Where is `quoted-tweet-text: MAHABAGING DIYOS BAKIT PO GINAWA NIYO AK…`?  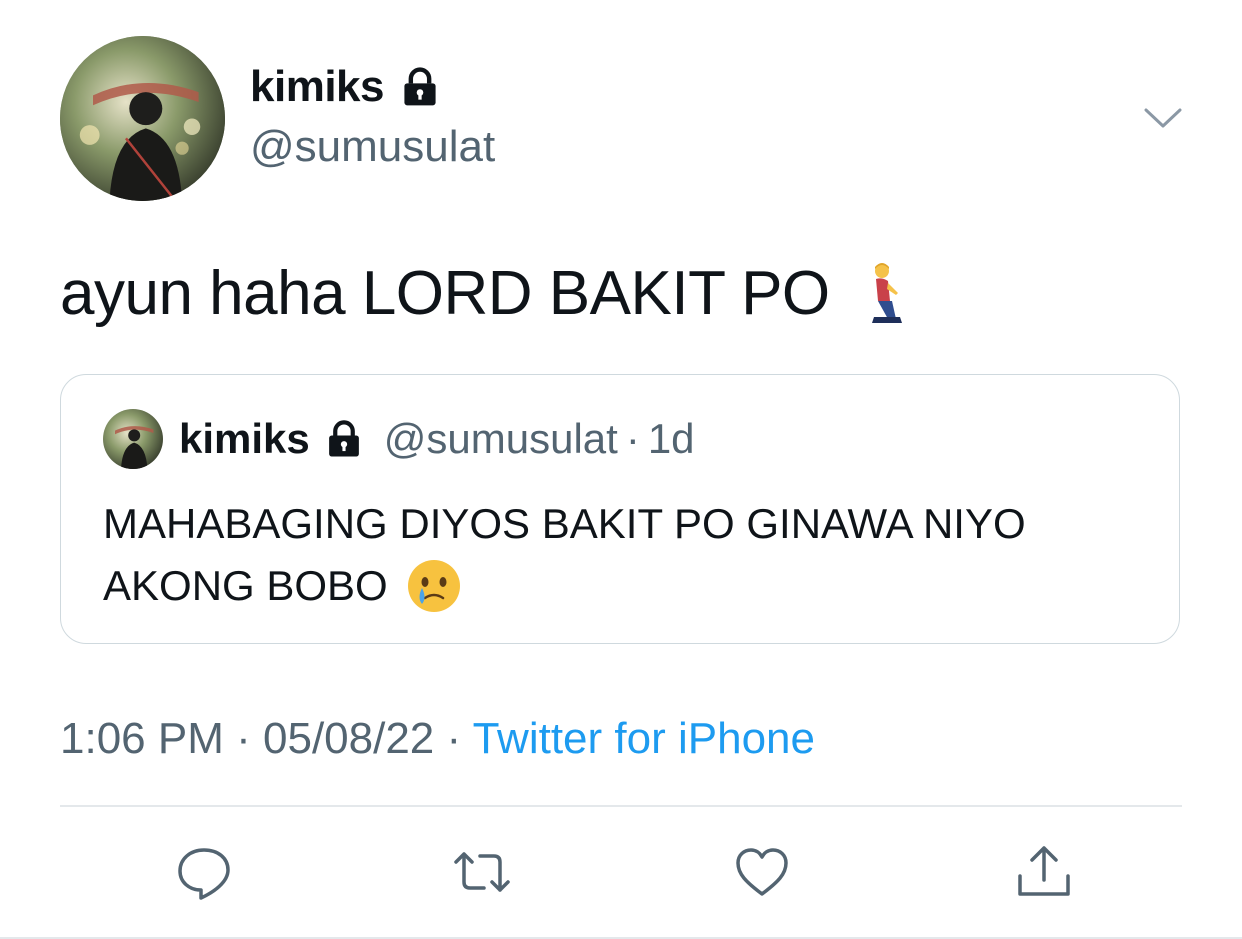
quoted-tweet-text: MAHABAGING DIYOS BAKIT PO GINAWA NIYO AK… is located at coordinates (623, 555).